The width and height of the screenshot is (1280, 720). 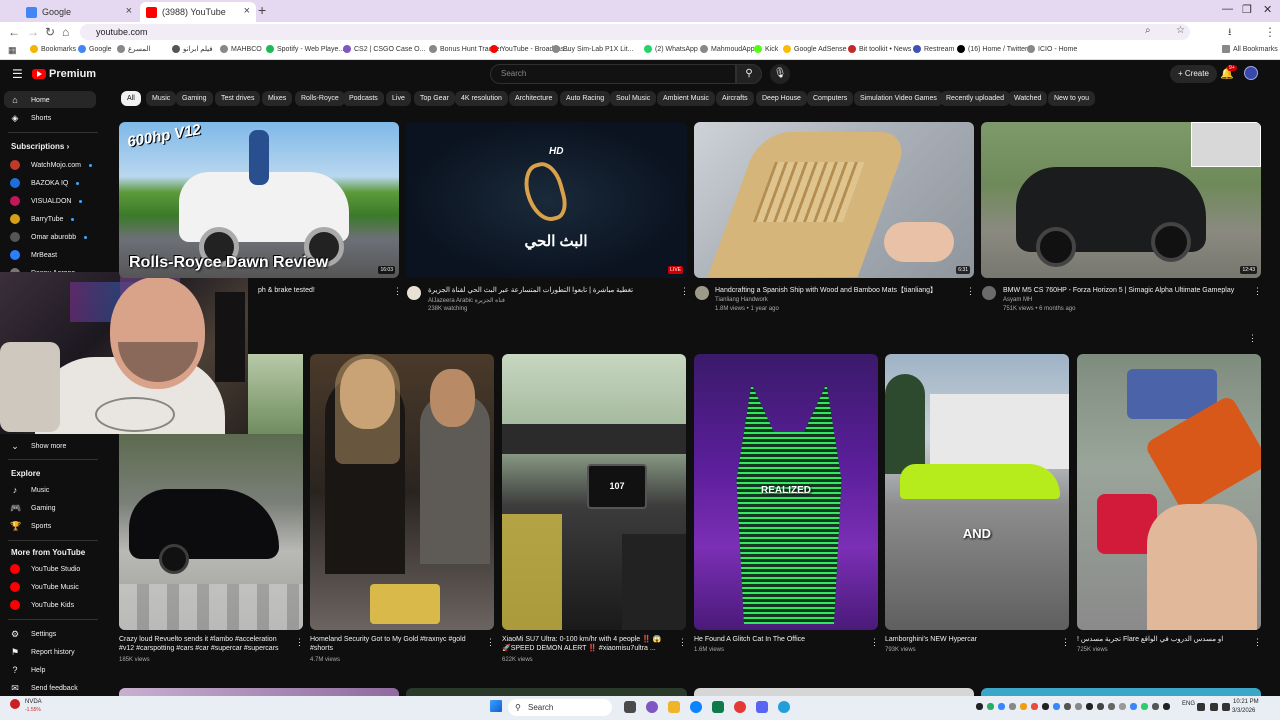 I want to click on chip-new-to-you: New to you, so click(x=1072, y=98).